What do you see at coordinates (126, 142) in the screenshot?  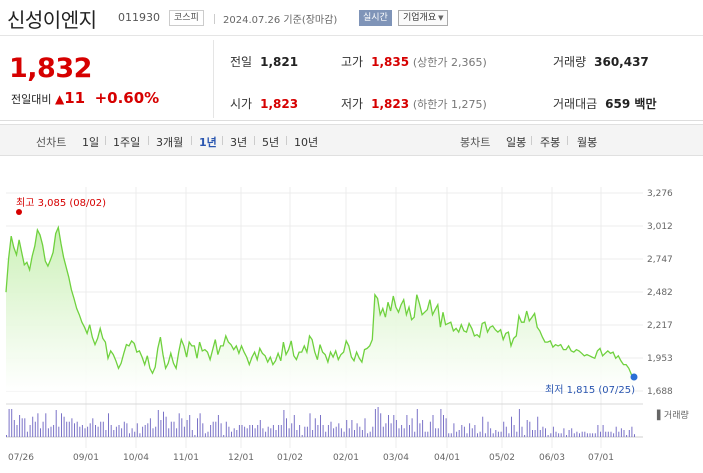 I see `period-1w: 1주일` at bounding box center [126, 142].